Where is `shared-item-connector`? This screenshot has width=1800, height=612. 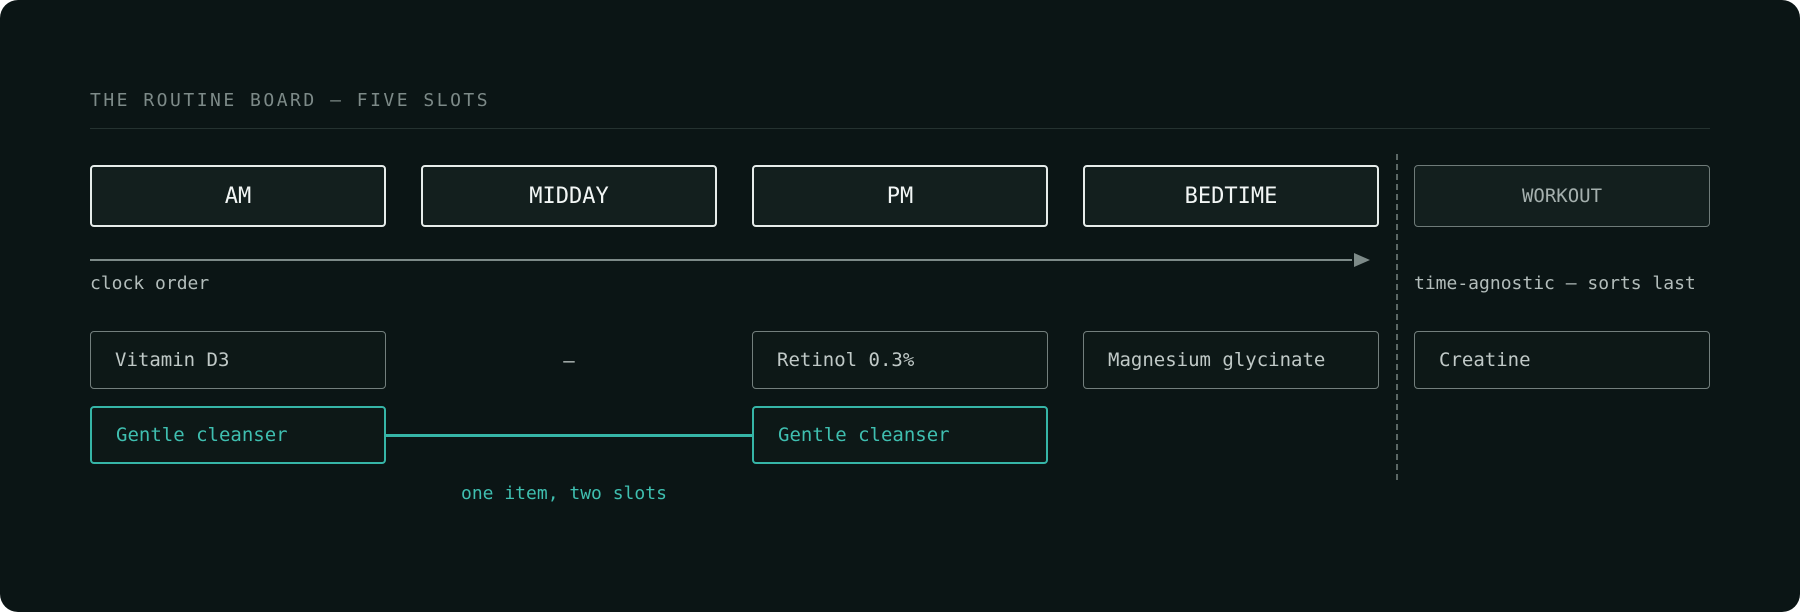
shared-item-connector is located at coordinates (569, 435).